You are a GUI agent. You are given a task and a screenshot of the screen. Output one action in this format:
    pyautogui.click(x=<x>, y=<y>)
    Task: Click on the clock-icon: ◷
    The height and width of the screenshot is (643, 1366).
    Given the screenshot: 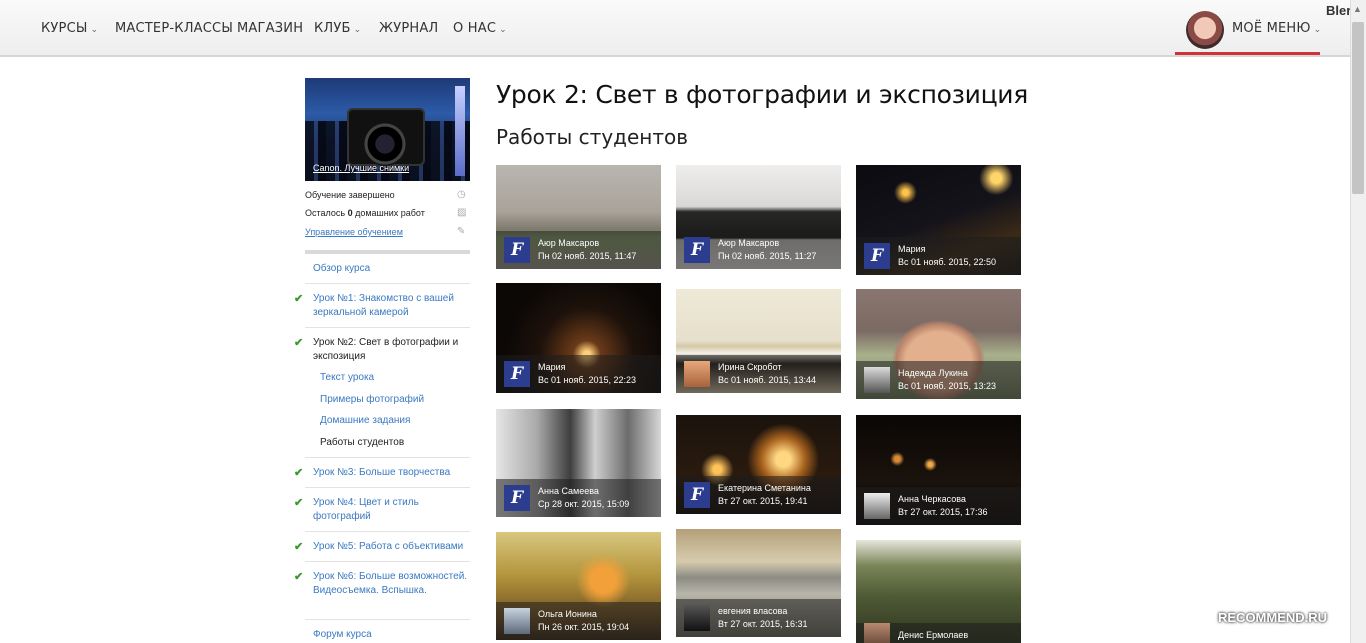 What is the action you would take?
    pyautogui.click(x=461, y=194)
    